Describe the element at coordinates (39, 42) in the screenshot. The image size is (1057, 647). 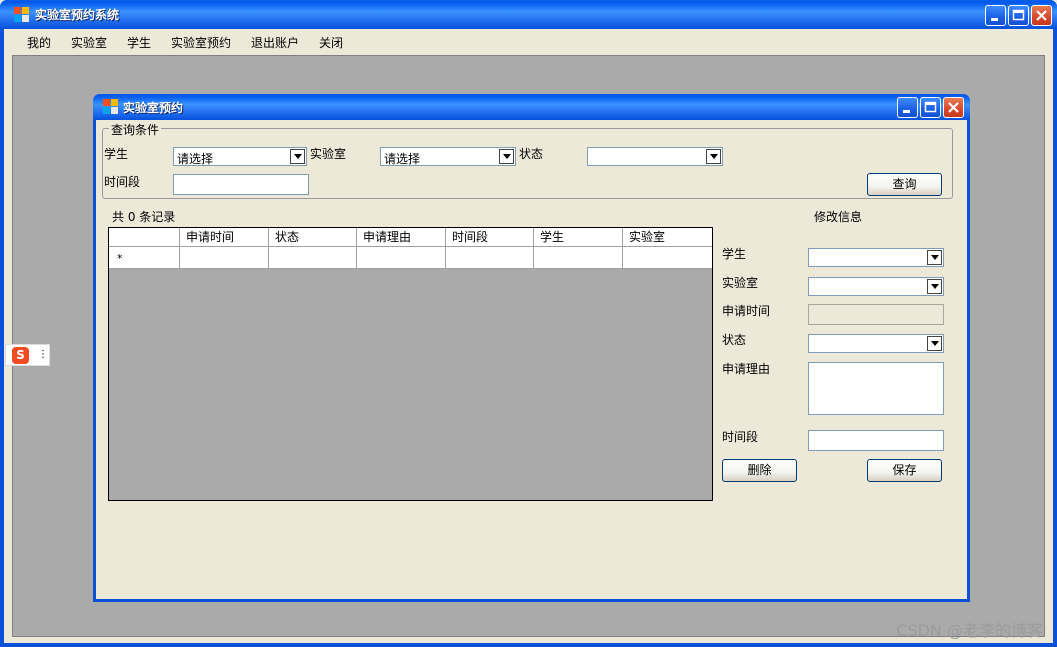
I see `menu-item-mine: 我的` at that location.